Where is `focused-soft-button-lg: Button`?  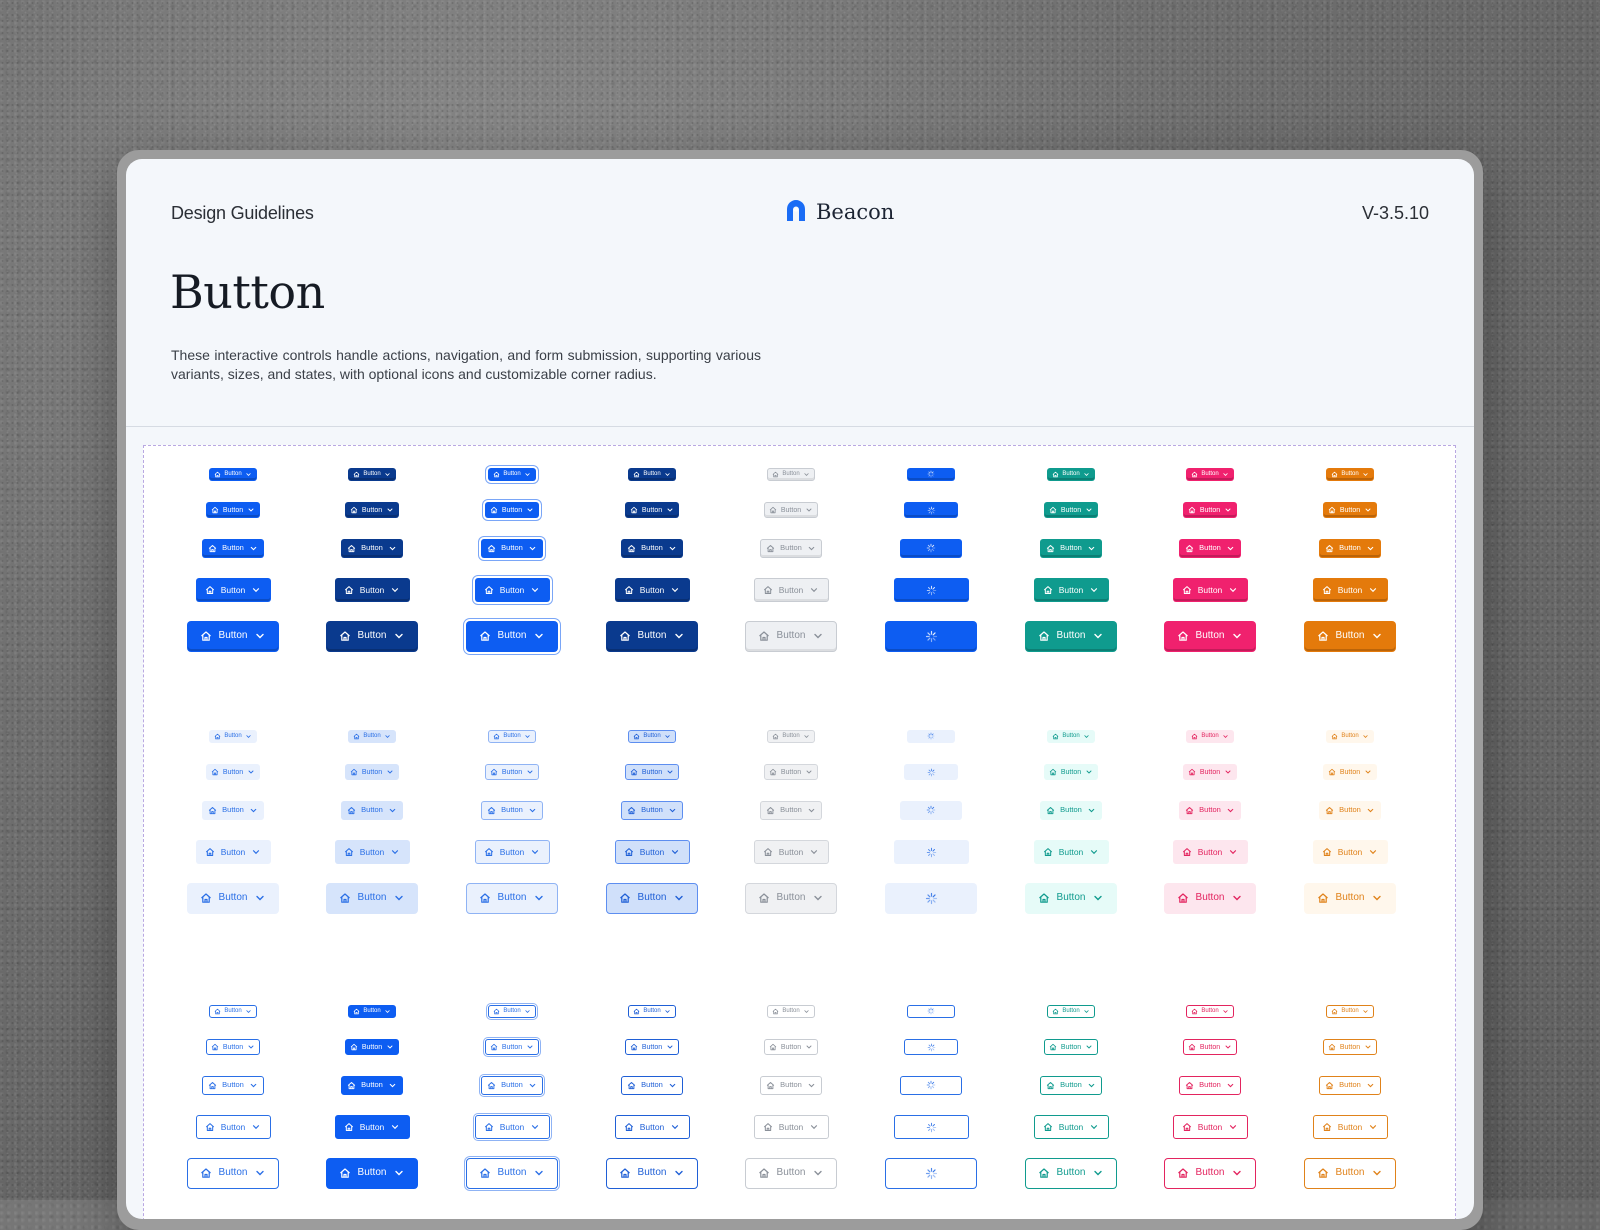 focused-soft-button-lg: Button is located at coordinates (512, 852).